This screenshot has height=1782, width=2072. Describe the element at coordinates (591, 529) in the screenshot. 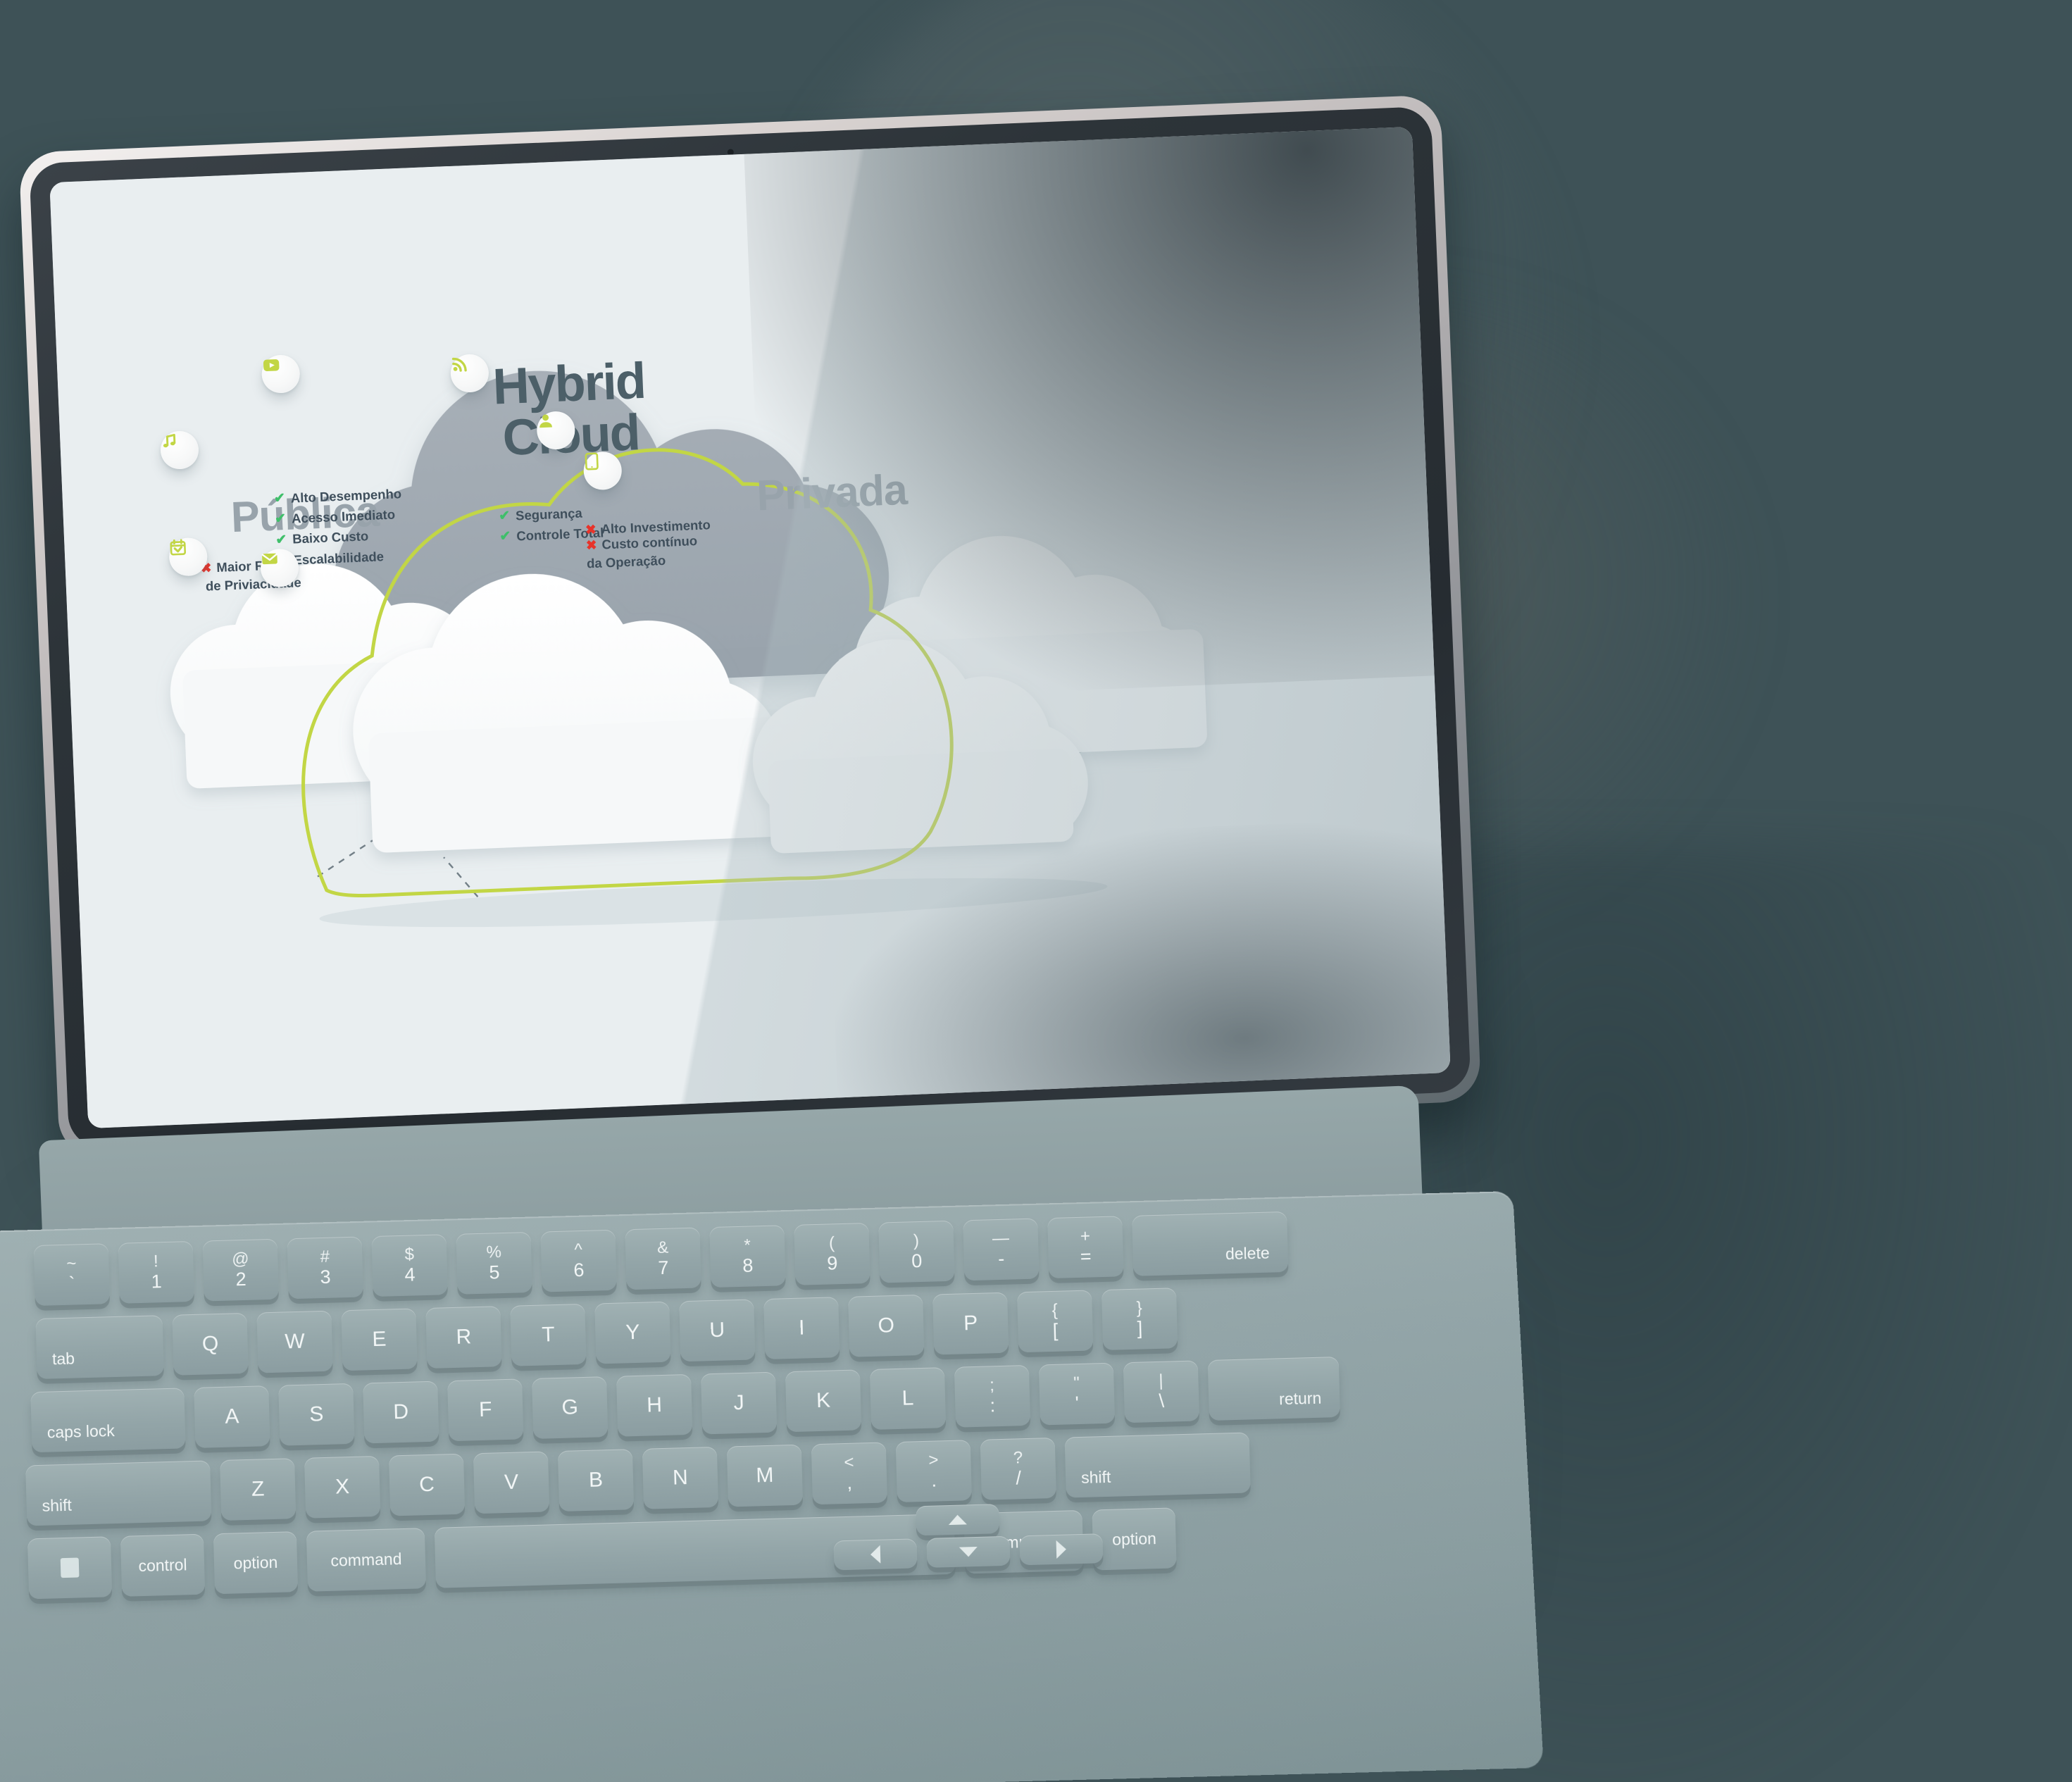

I see `cross-icon: ✖` at that location.